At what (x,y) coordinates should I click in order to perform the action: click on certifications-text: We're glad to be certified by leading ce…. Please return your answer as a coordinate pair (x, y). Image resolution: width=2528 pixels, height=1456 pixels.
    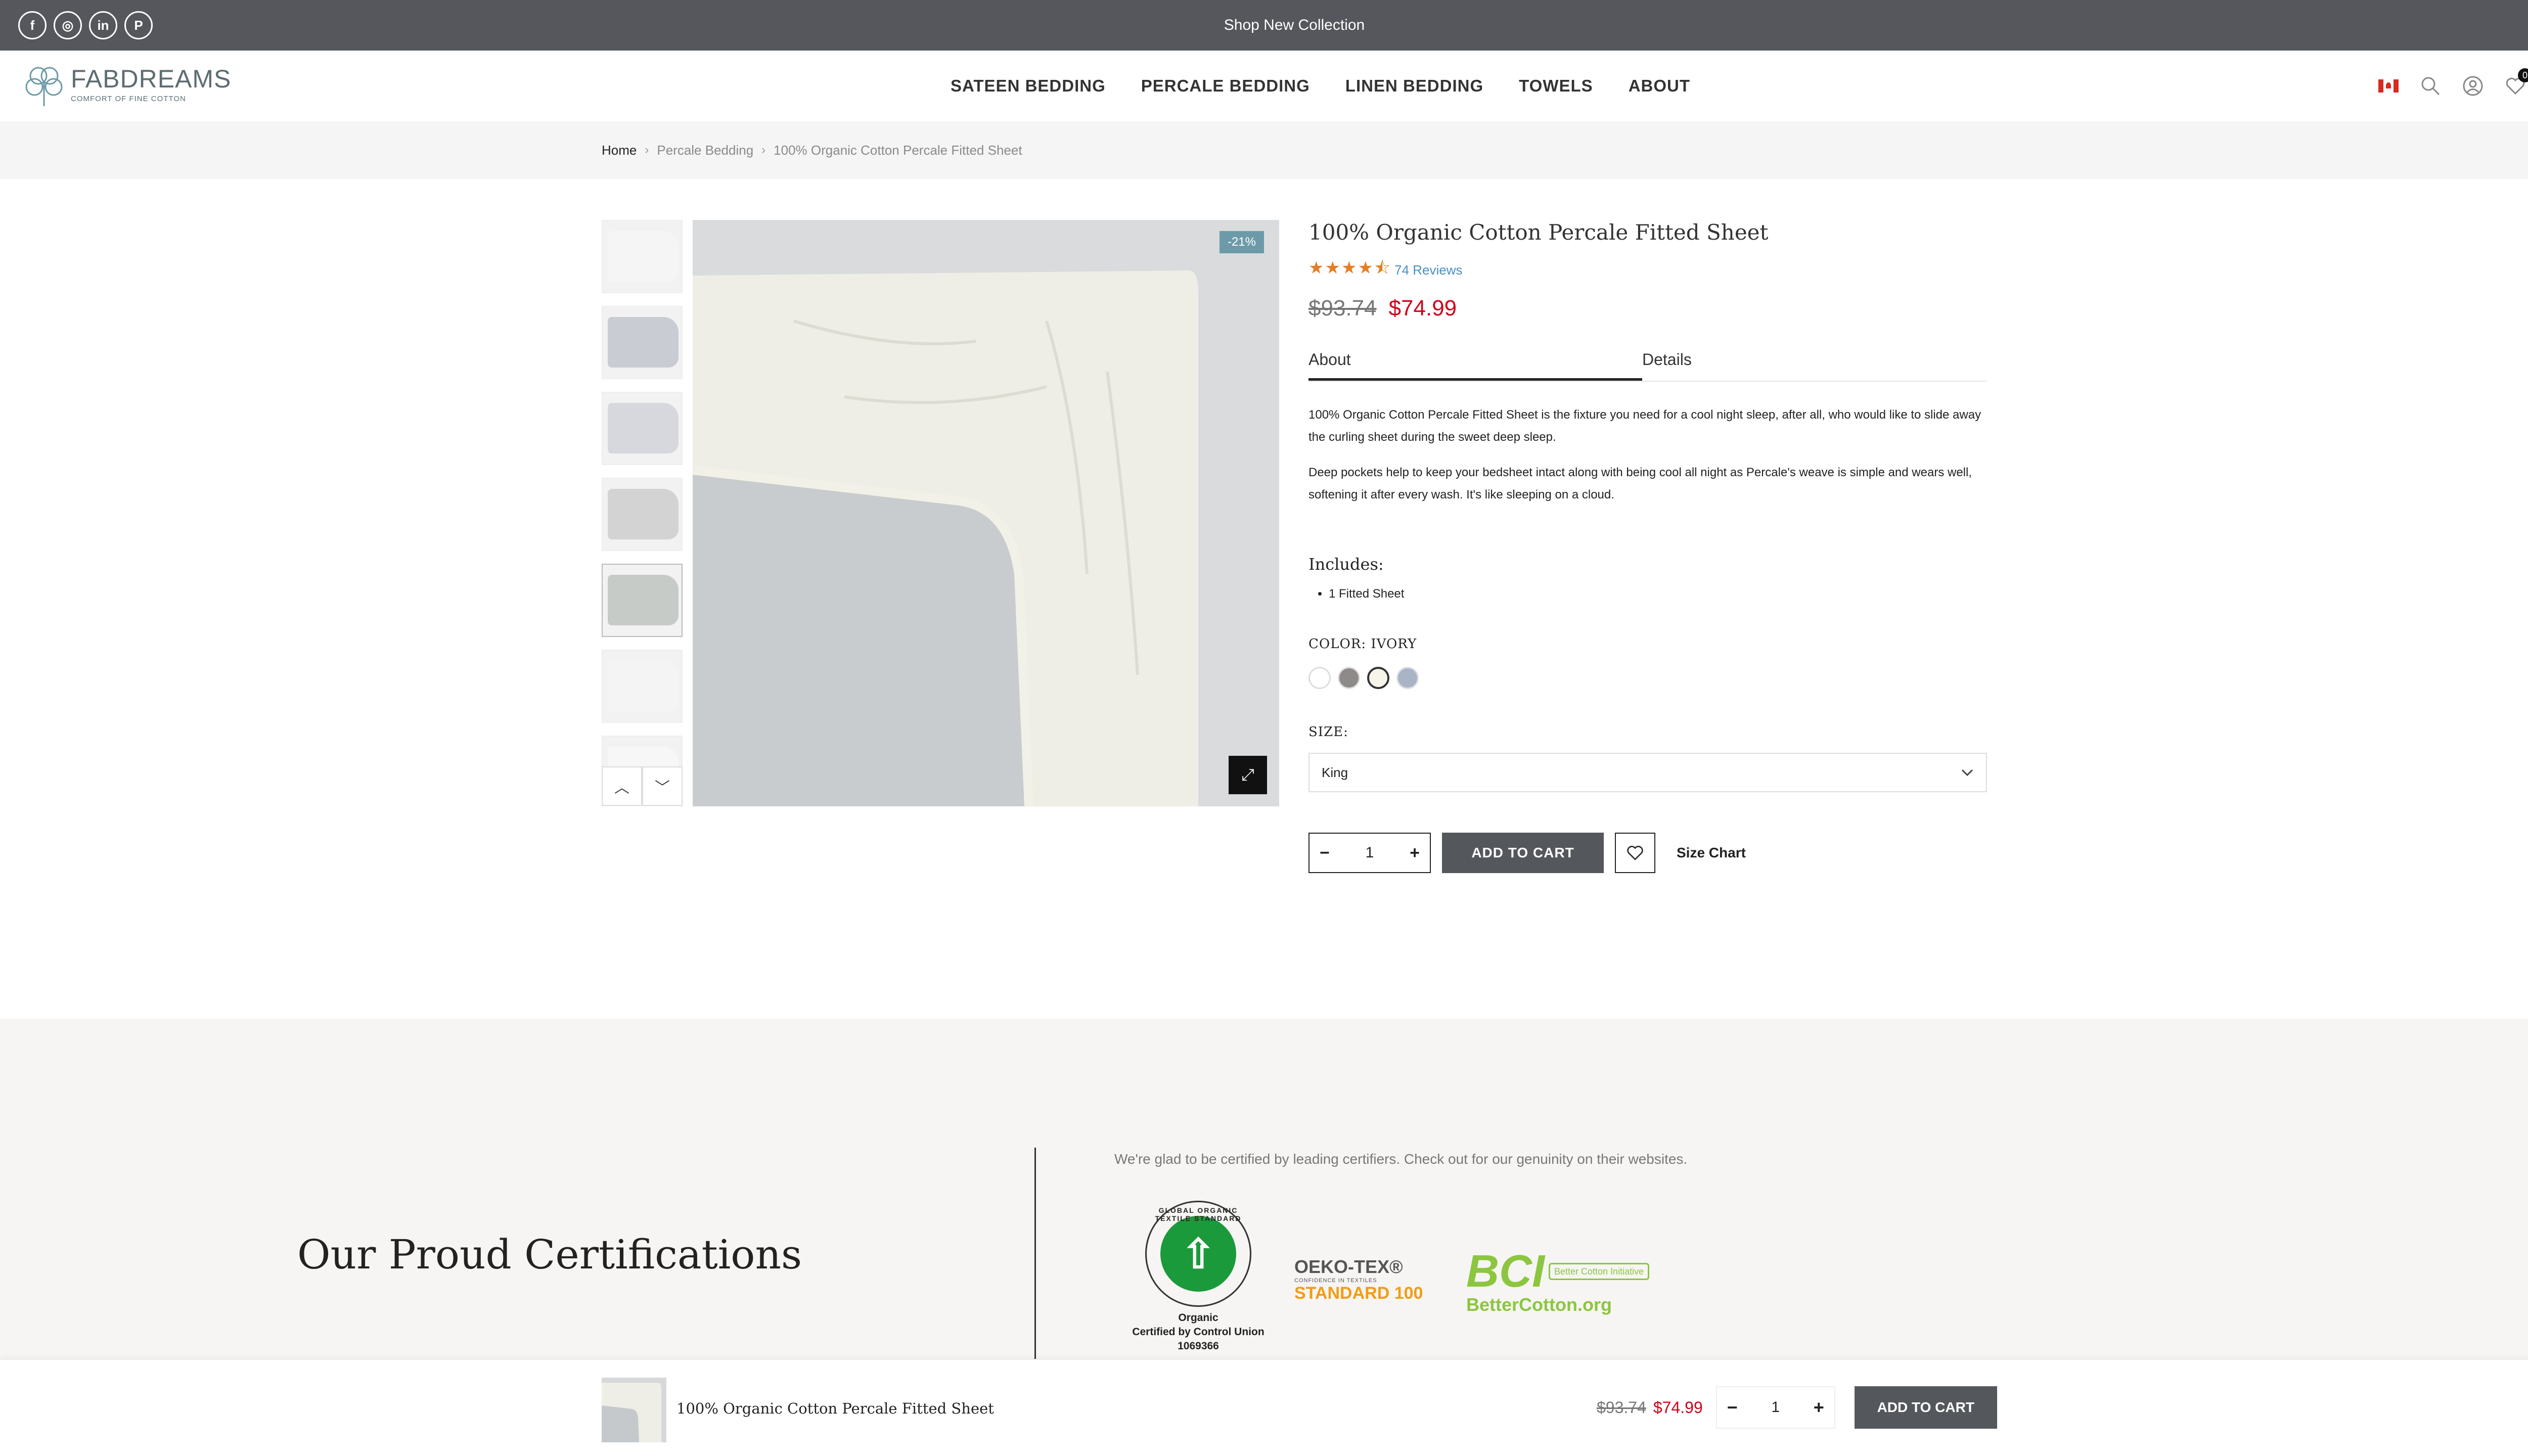
    Looking at the image, I should click on (1401, 1159).